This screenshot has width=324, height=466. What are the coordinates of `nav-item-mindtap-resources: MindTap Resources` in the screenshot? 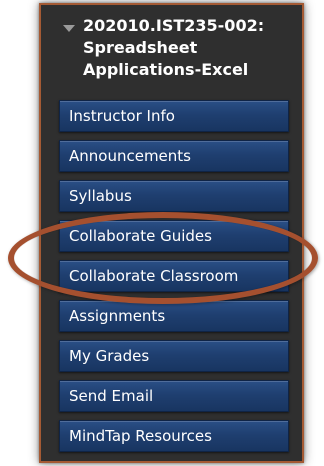 It's located at (174, 436).